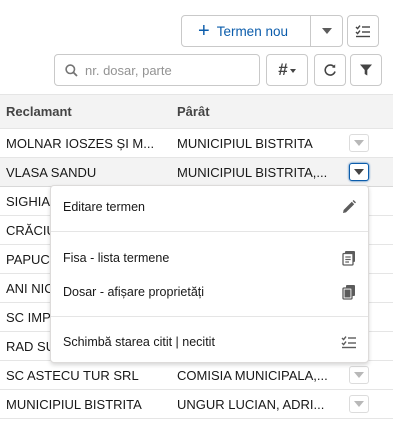 The height and width of the screenshot is (422, 393). I want to click on pencil-icon, so click(349, 206).